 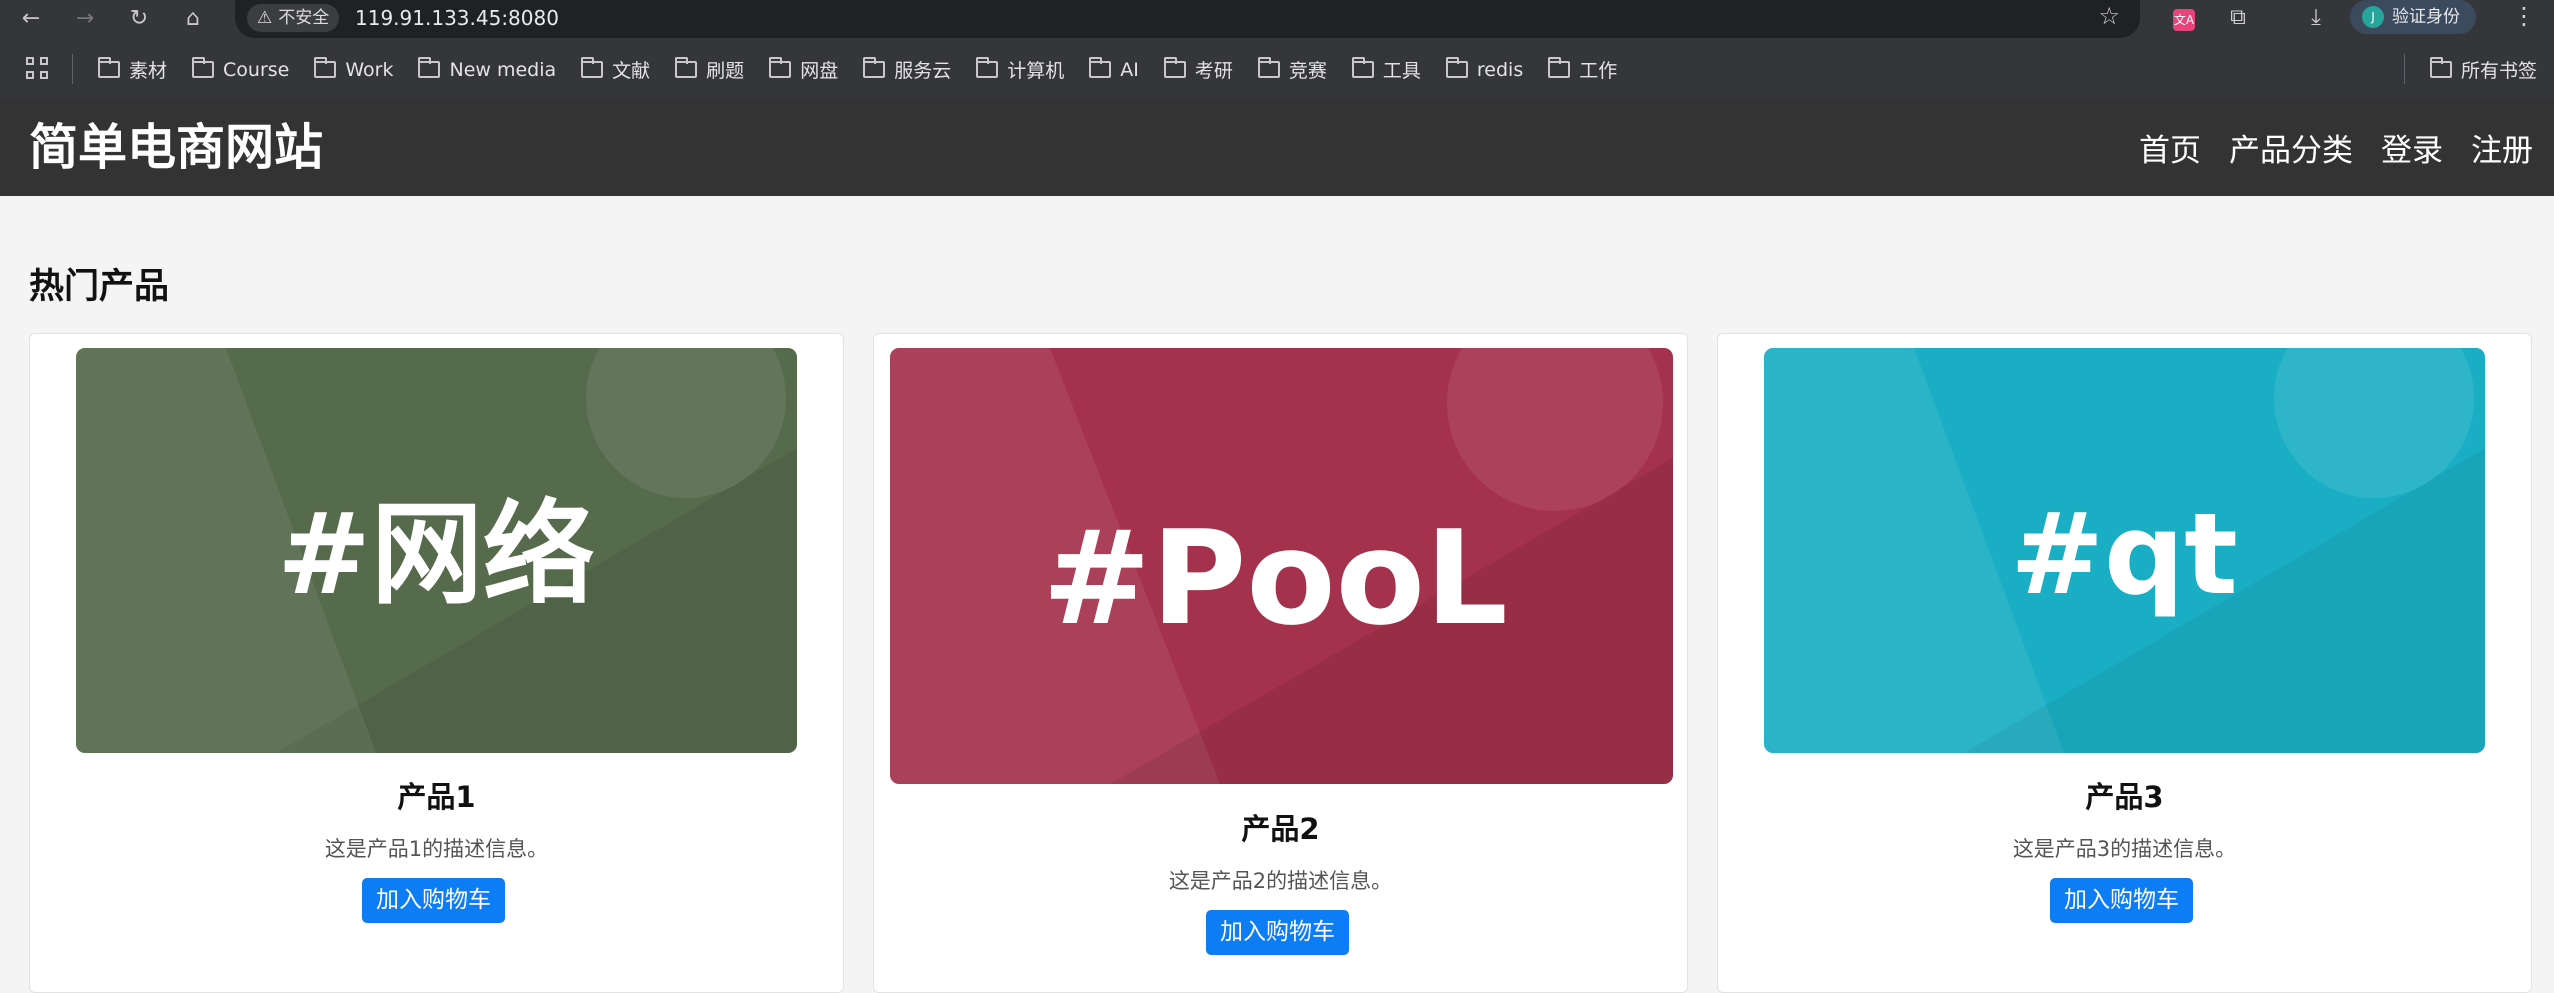 I want to click on back-arrow-icon: ←, so click(x=31, y=19).